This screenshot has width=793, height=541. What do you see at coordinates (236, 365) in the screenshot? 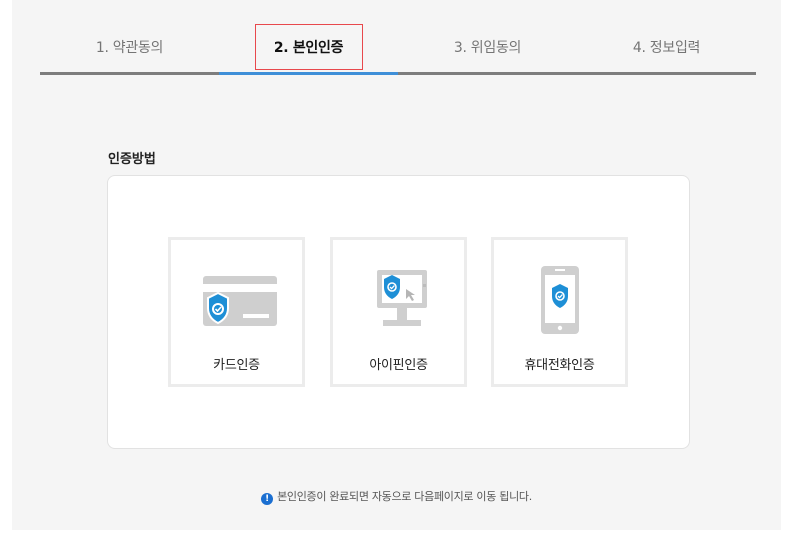
I see `option-label: 카드인증` at bounding box center [236, 365].